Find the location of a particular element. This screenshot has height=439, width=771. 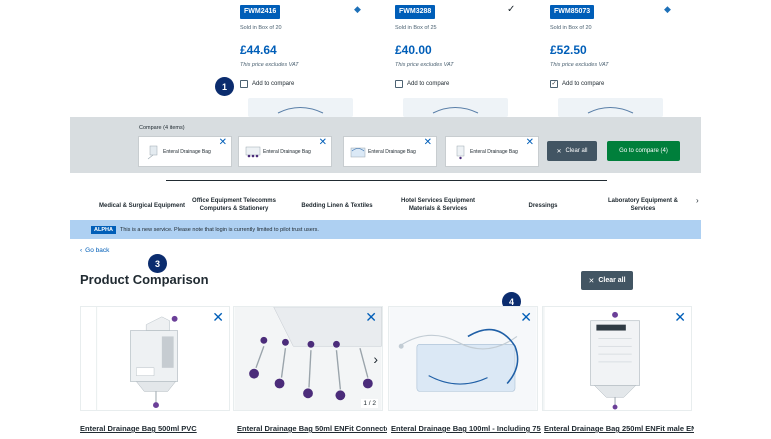

clear-all-button: ✕ Clear all is located at coordinates (607, 280).